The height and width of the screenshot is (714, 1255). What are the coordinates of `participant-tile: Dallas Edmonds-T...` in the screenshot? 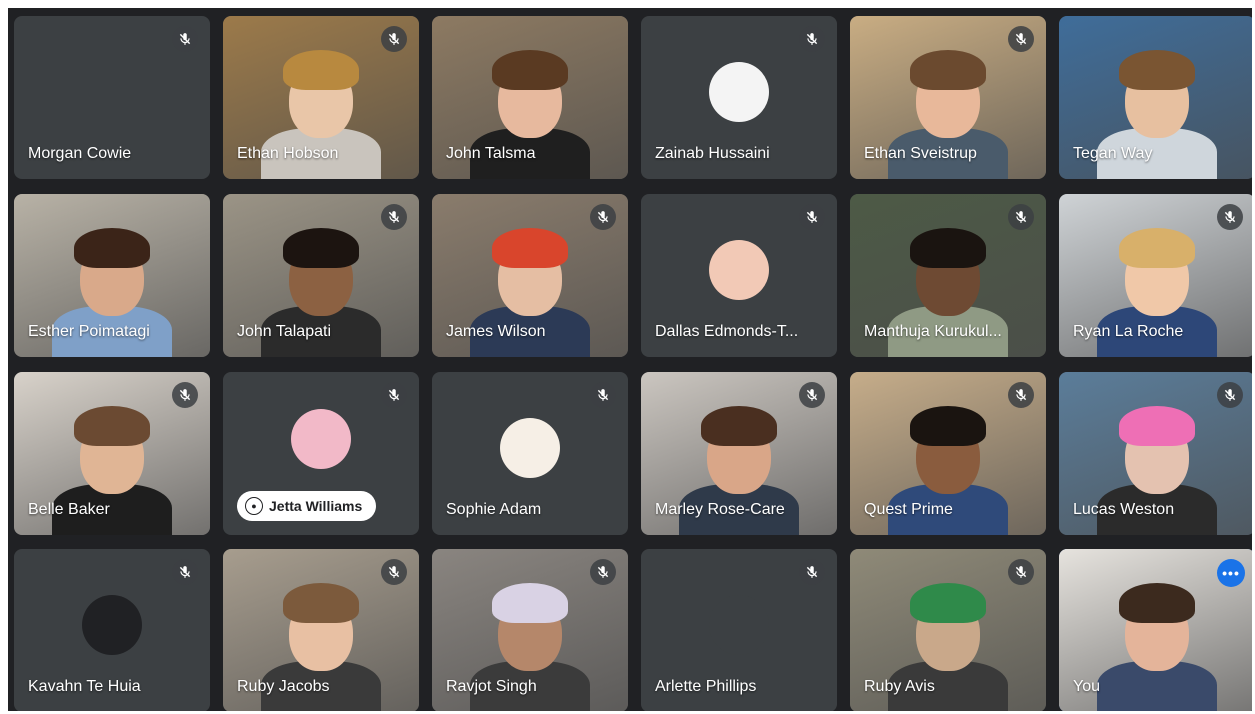 It's located at (739, 275).